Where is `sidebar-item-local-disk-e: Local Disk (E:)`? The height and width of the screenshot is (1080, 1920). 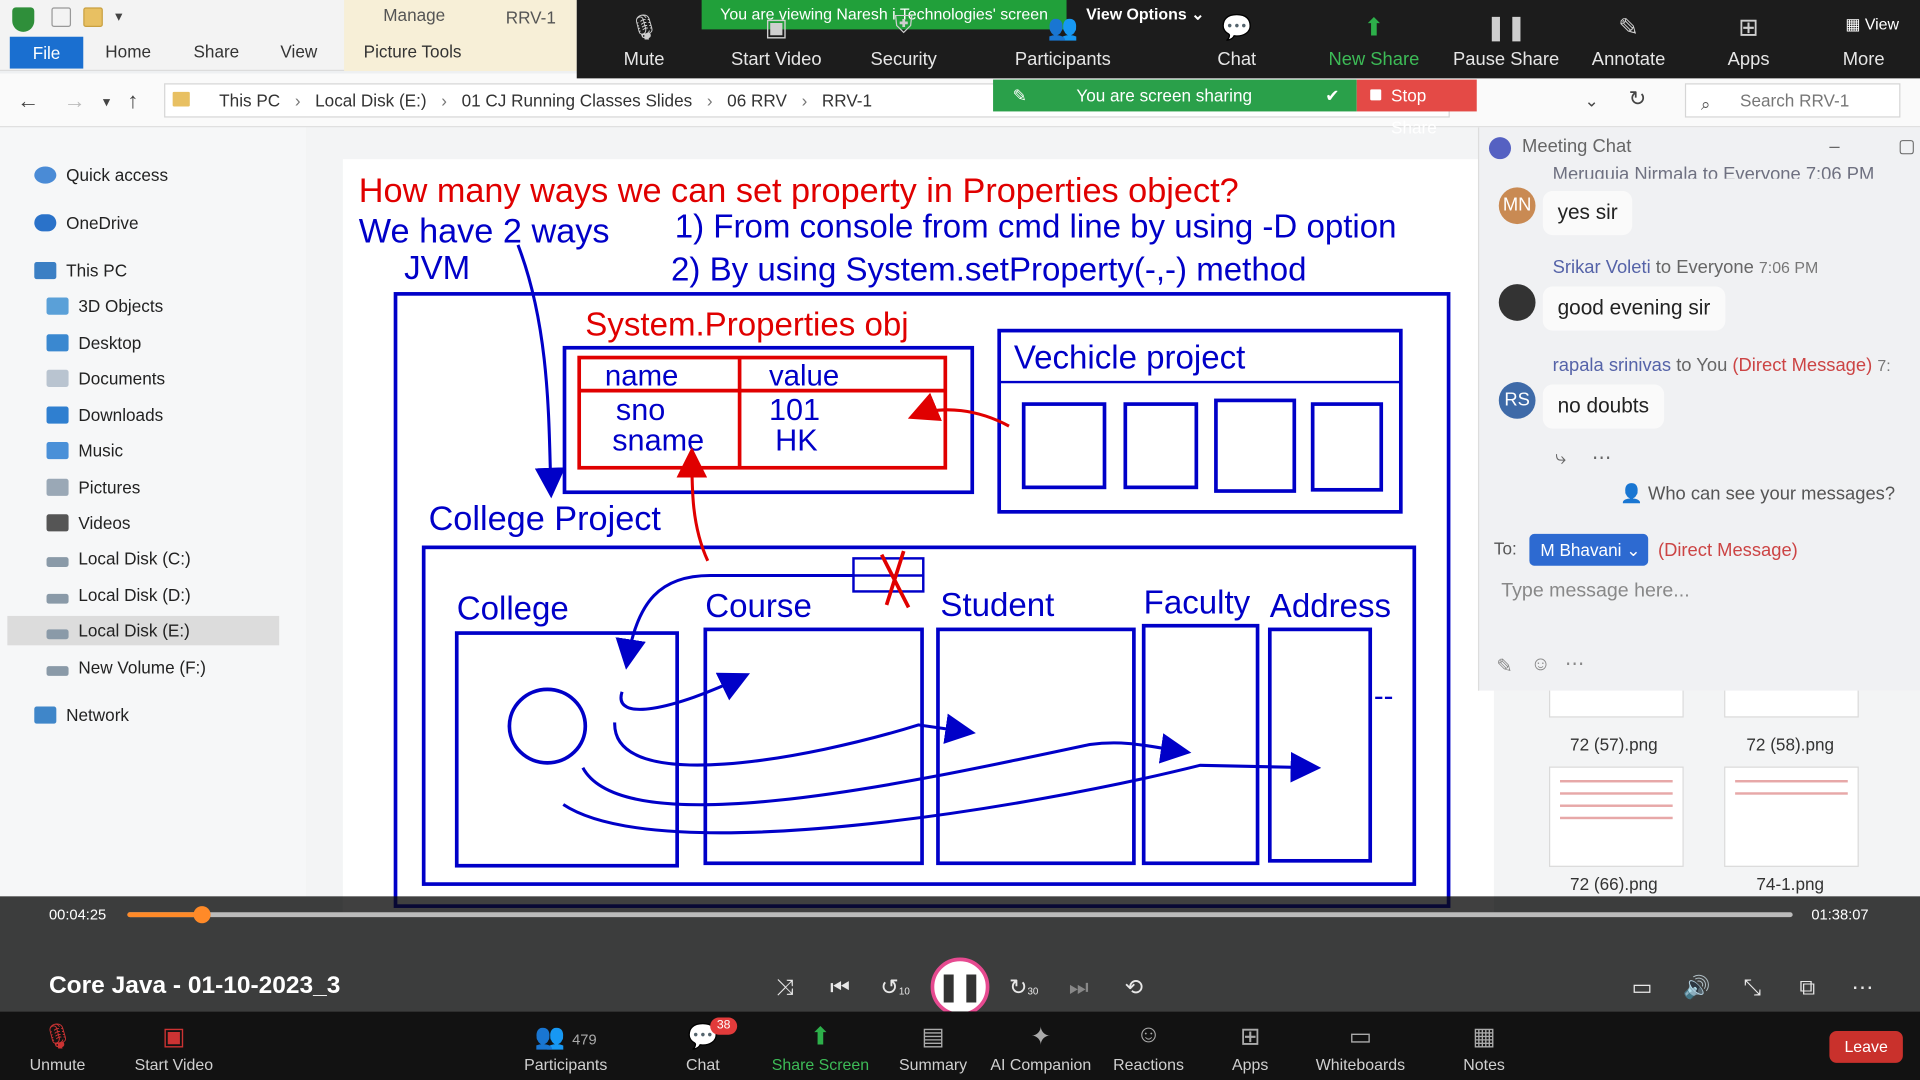
sidebar-item-local-disk-e: Local Disk (E:) is located at coordinates (143, 630).